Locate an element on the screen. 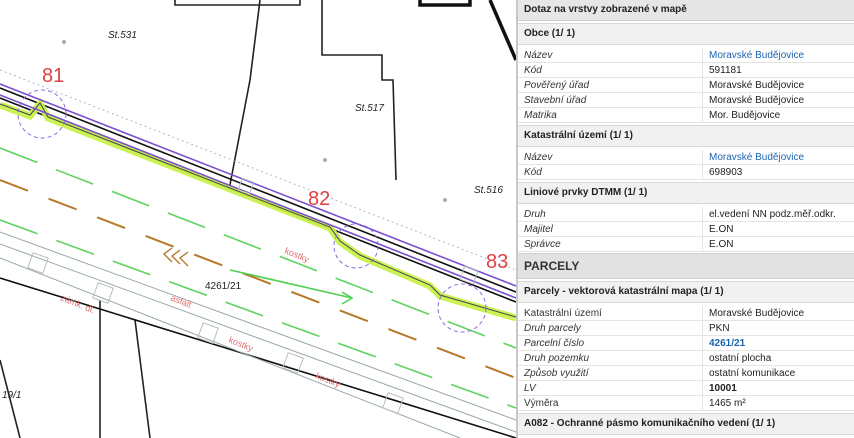 The image size is (854, 438). panel-title: Dotaz na vrstvy zobrazené v mapě is located at coordinates (686, 10).